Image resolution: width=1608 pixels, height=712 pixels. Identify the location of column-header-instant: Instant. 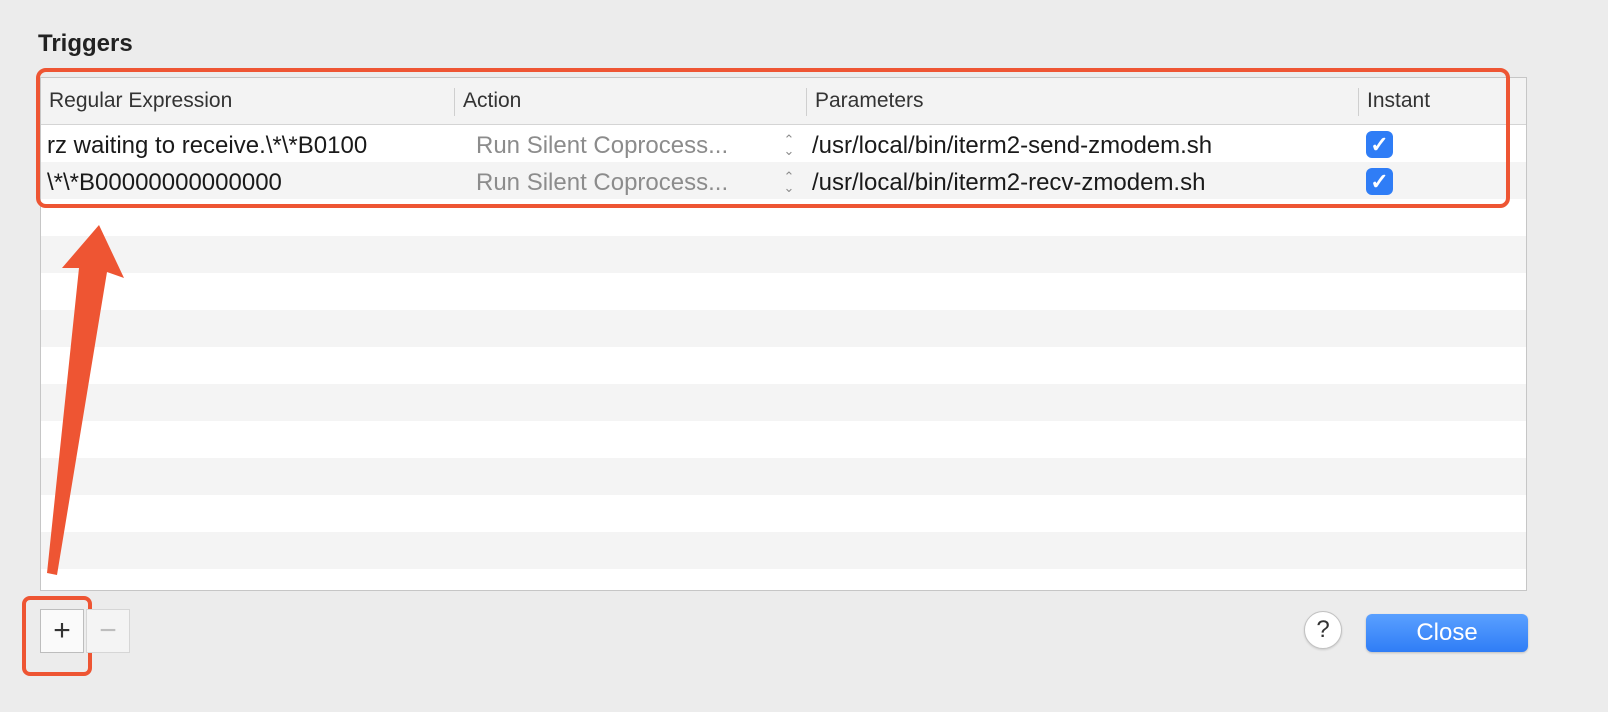
(1442, 101).